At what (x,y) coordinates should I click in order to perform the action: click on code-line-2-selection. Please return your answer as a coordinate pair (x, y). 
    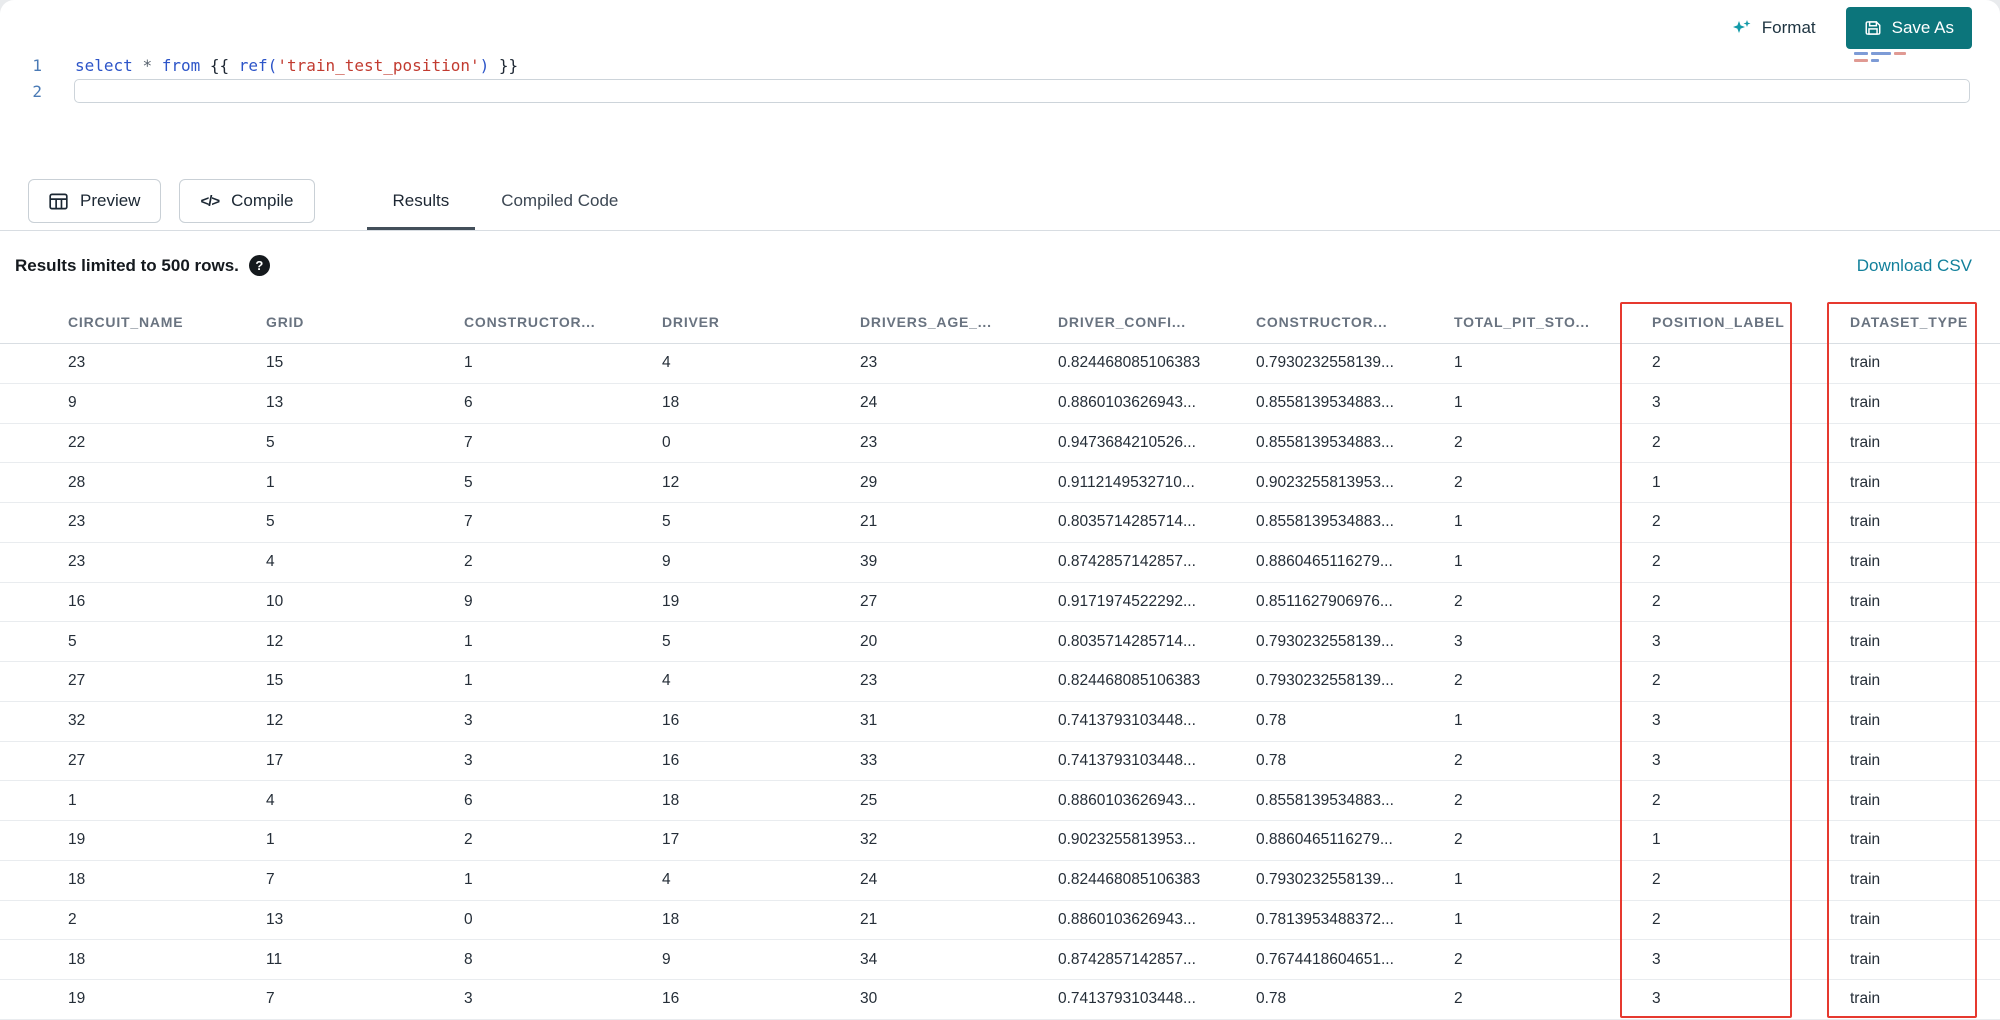
    Looking at the image, I should click on (1022, 91).